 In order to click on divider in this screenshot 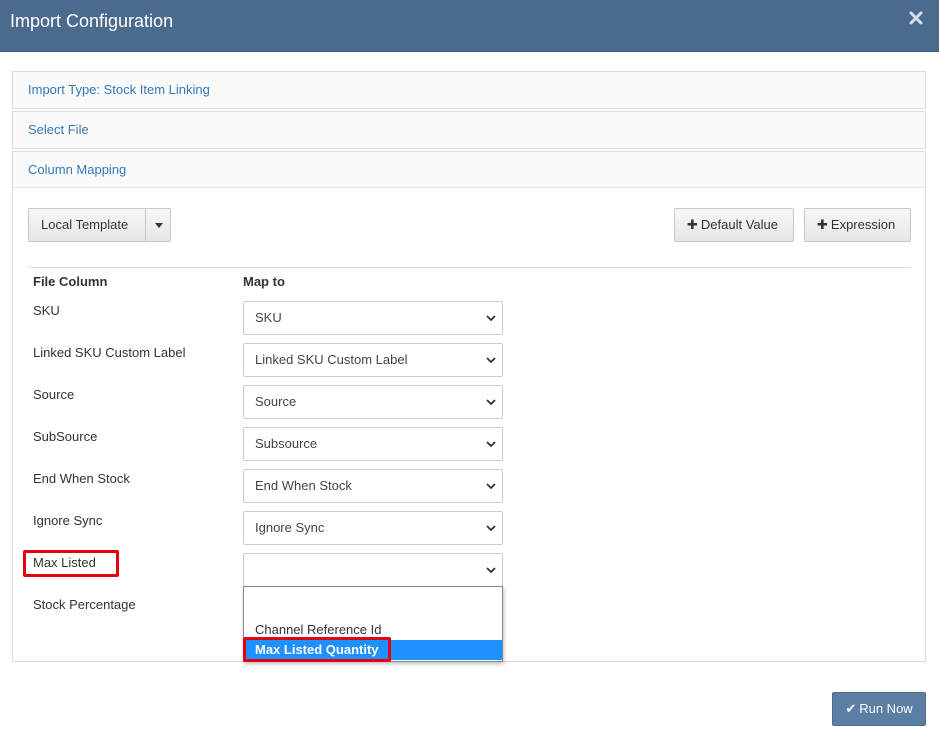, I will do `click(469, 267)`.